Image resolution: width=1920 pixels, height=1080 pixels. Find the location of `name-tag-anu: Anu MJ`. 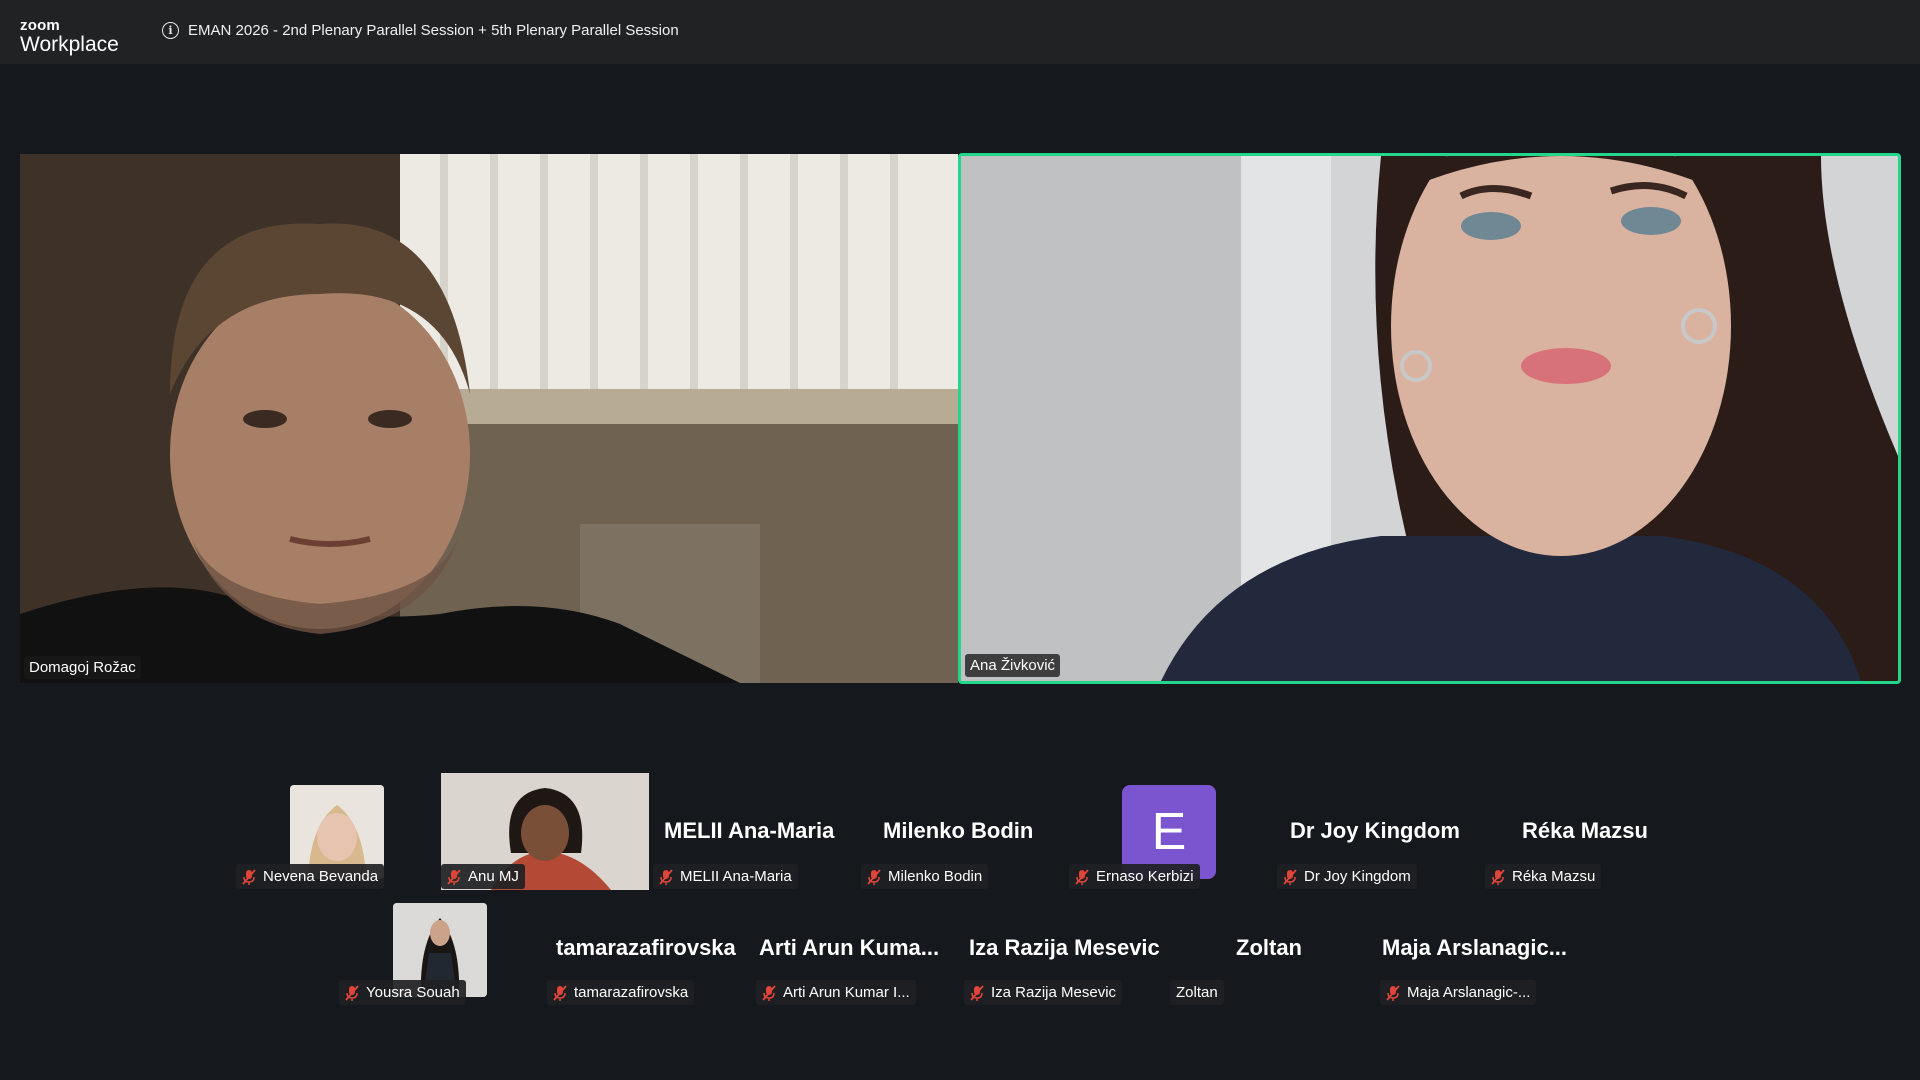

name-tag-anu: Anu MJ is located at coordinates (483, 876).